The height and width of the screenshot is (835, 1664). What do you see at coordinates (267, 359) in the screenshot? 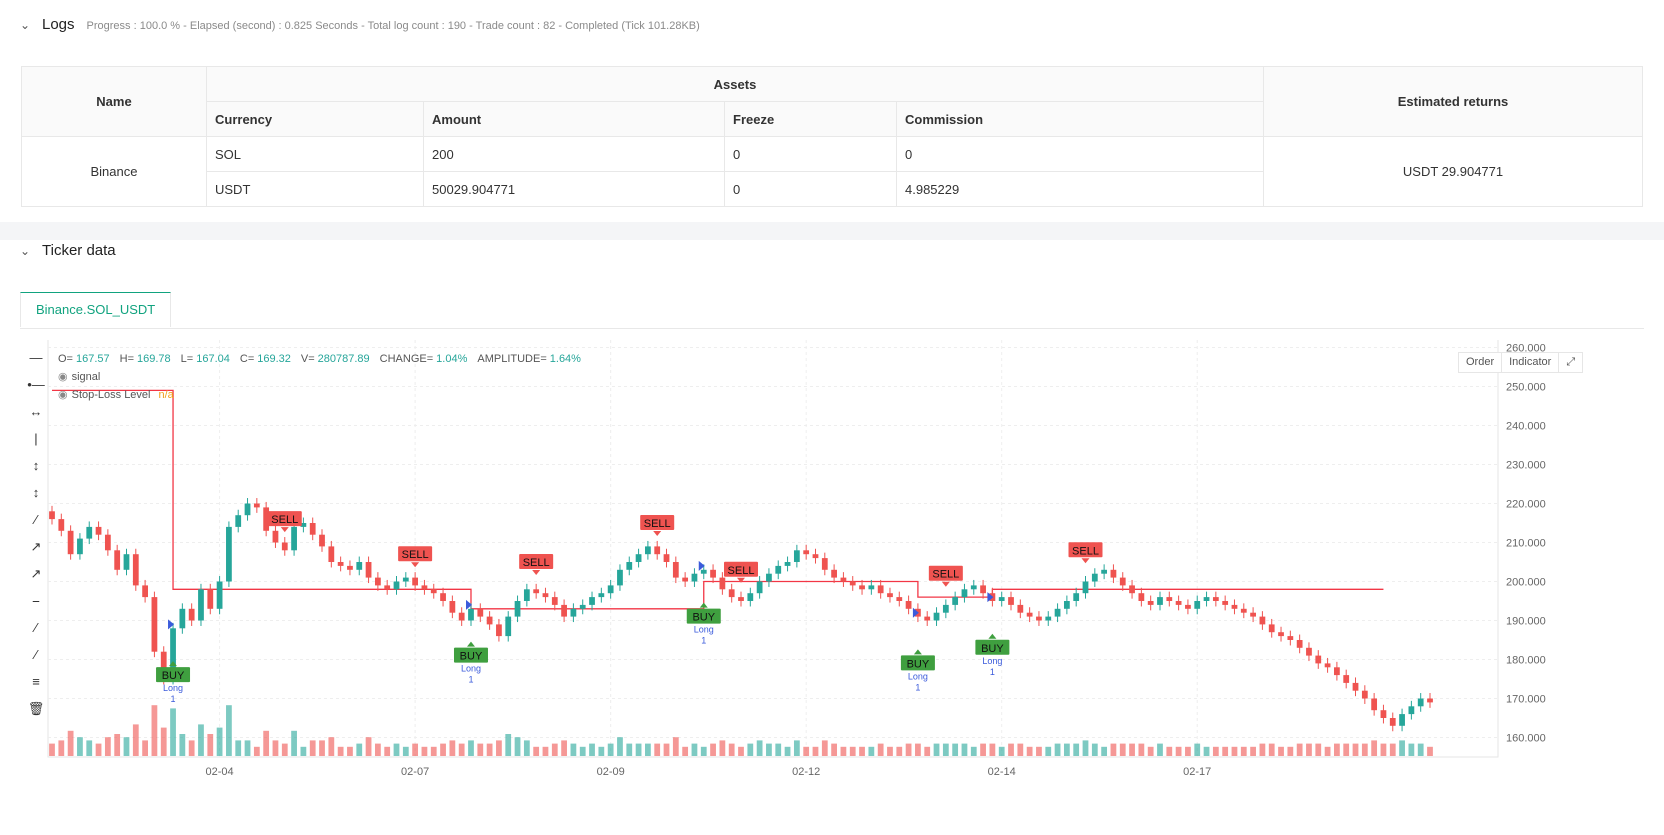
I see `ohlc-item: C= 169.32` at bounding box center [267, 359].